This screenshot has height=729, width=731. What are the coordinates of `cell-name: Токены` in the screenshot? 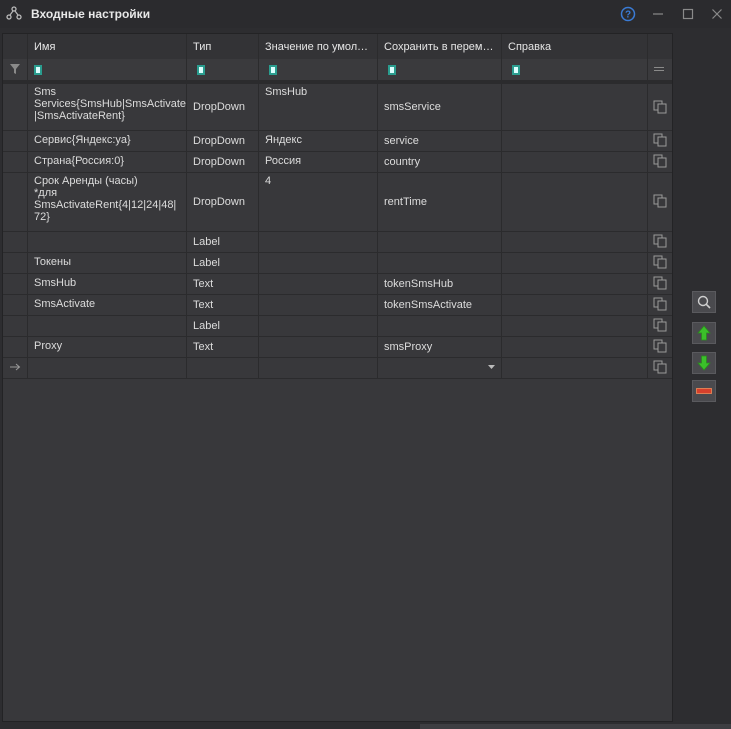 It's located at (107, 262).